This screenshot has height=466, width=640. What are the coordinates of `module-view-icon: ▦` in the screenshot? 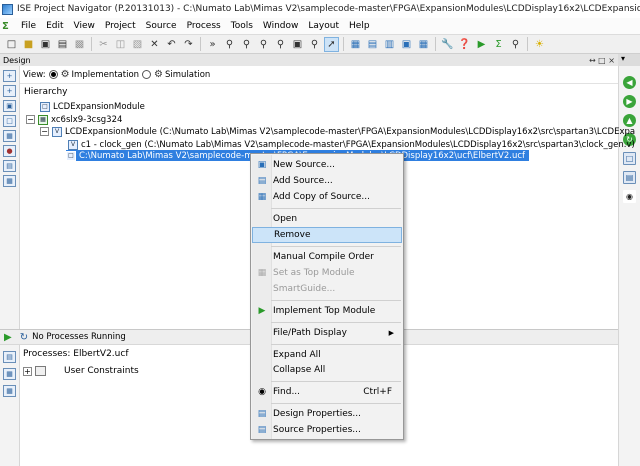 It's located at (9, 136).